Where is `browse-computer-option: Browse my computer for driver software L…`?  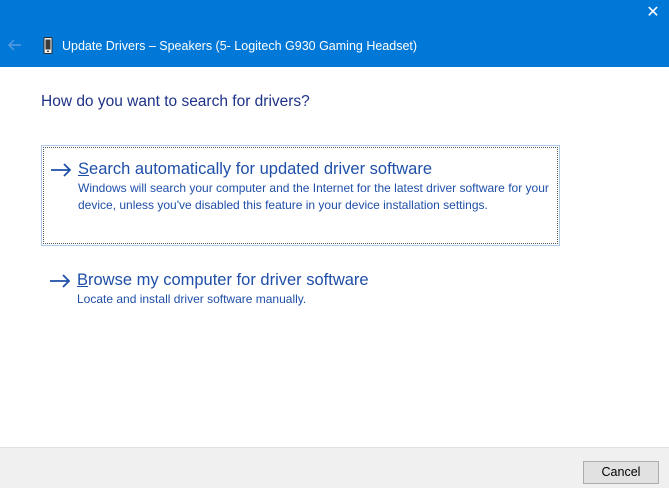
browse-computer-option: Browse my computer for driver software L… is located at coordinates (300, 290).